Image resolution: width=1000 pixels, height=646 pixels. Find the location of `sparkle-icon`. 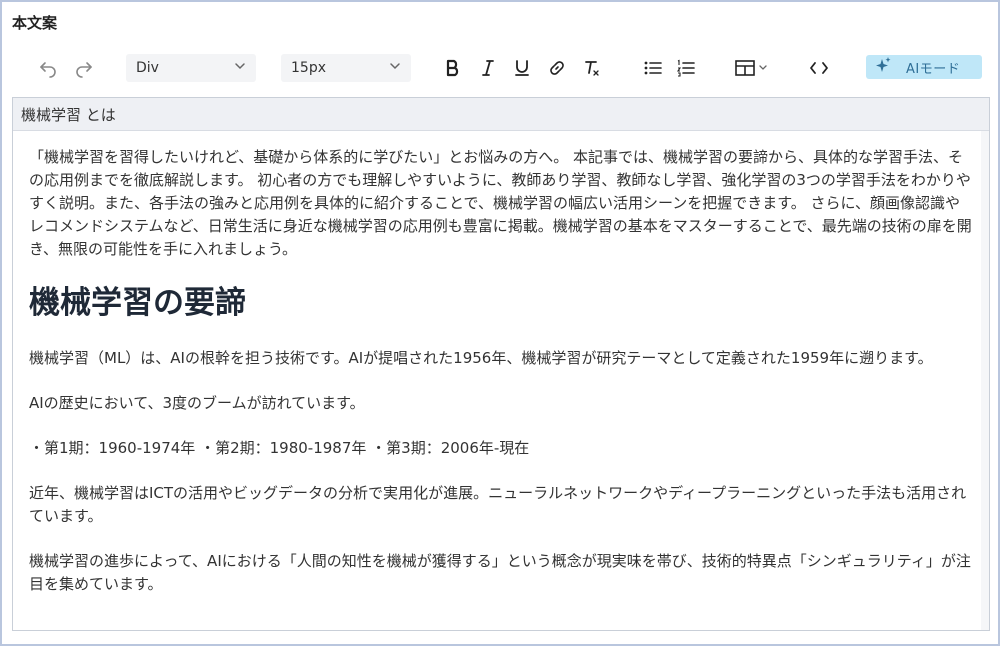

sparkle-icon is located at coordinates (883, 67).